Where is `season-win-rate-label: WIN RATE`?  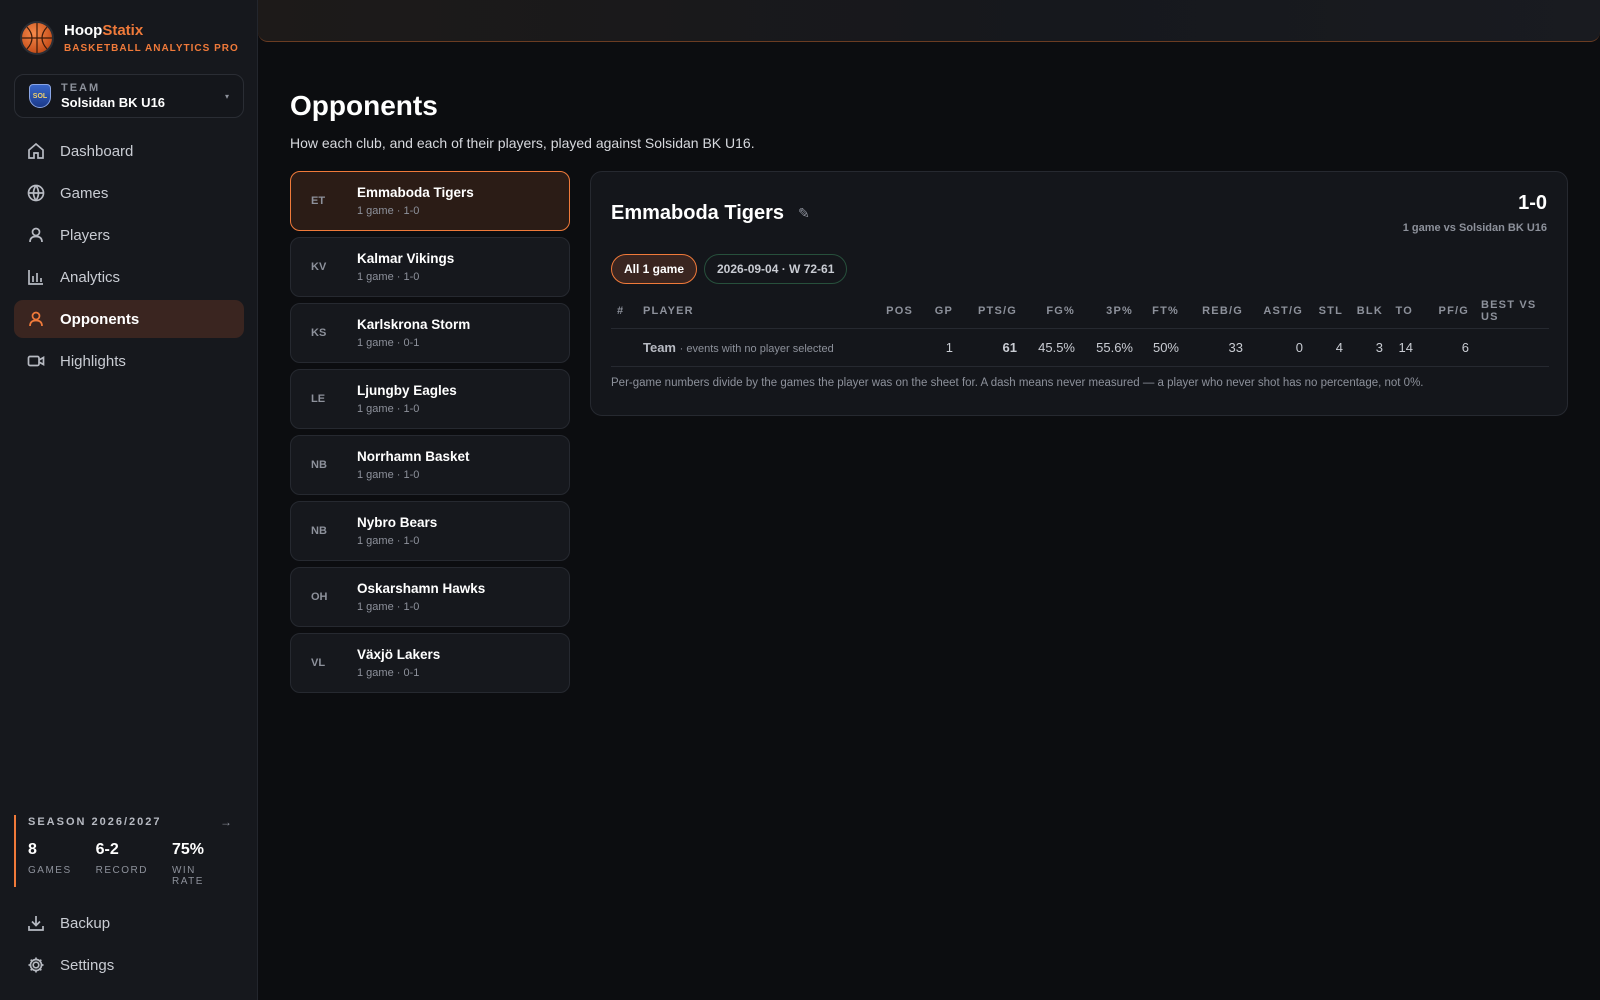 season-win-rate-label: WIN RATE is located at coordinates (187, 876).